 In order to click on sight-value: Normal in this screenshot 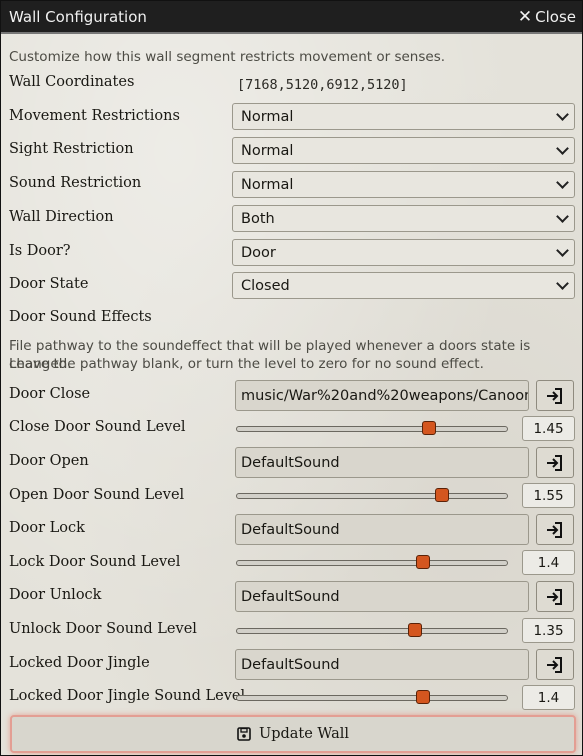, I will do `click(267, 150)`.